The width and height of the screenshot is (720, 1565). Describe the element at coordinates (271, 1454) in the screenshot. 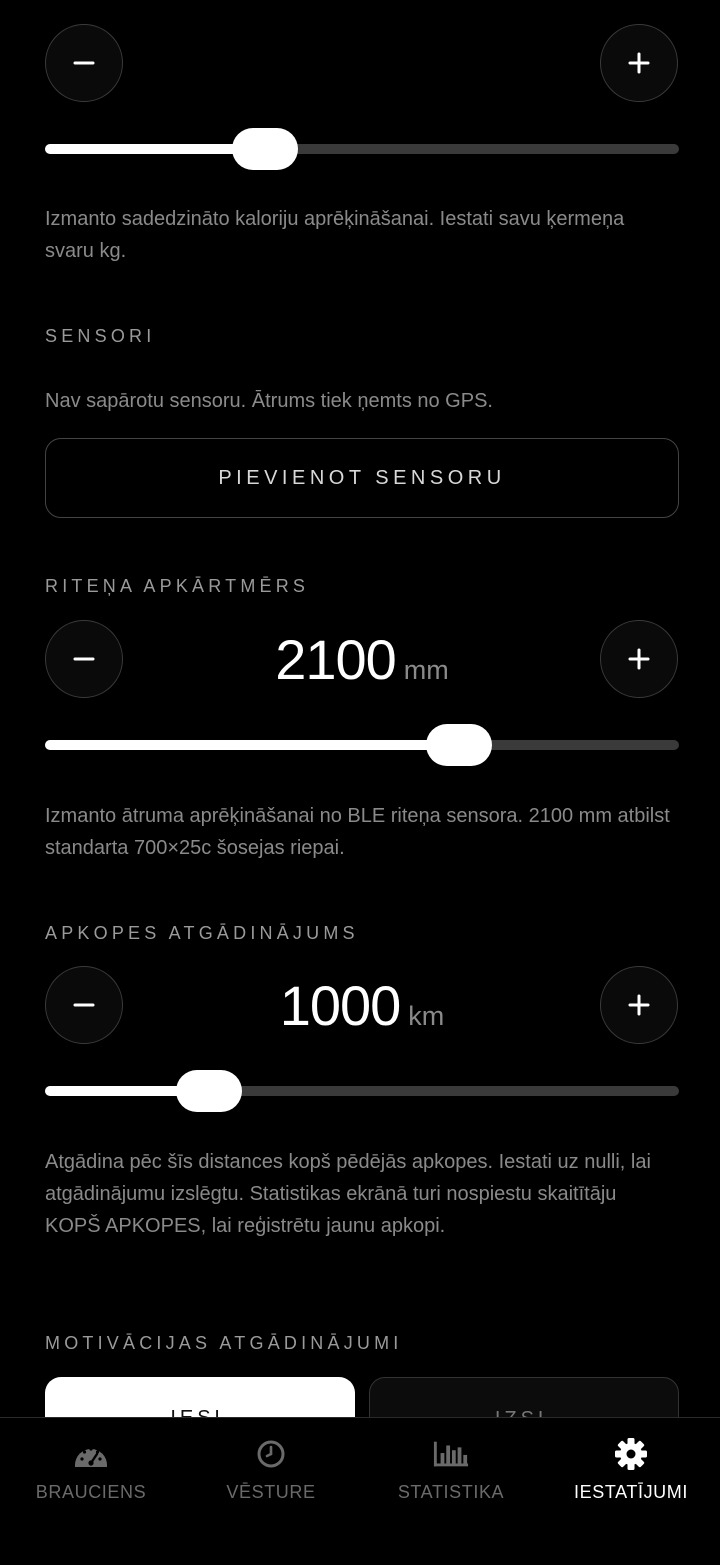

I see `clock-icon` at that location.